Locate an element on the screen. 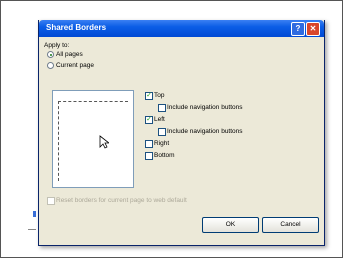 The image size is (343, 258). close-icon: ✕ is located at coordinates (313, 29).